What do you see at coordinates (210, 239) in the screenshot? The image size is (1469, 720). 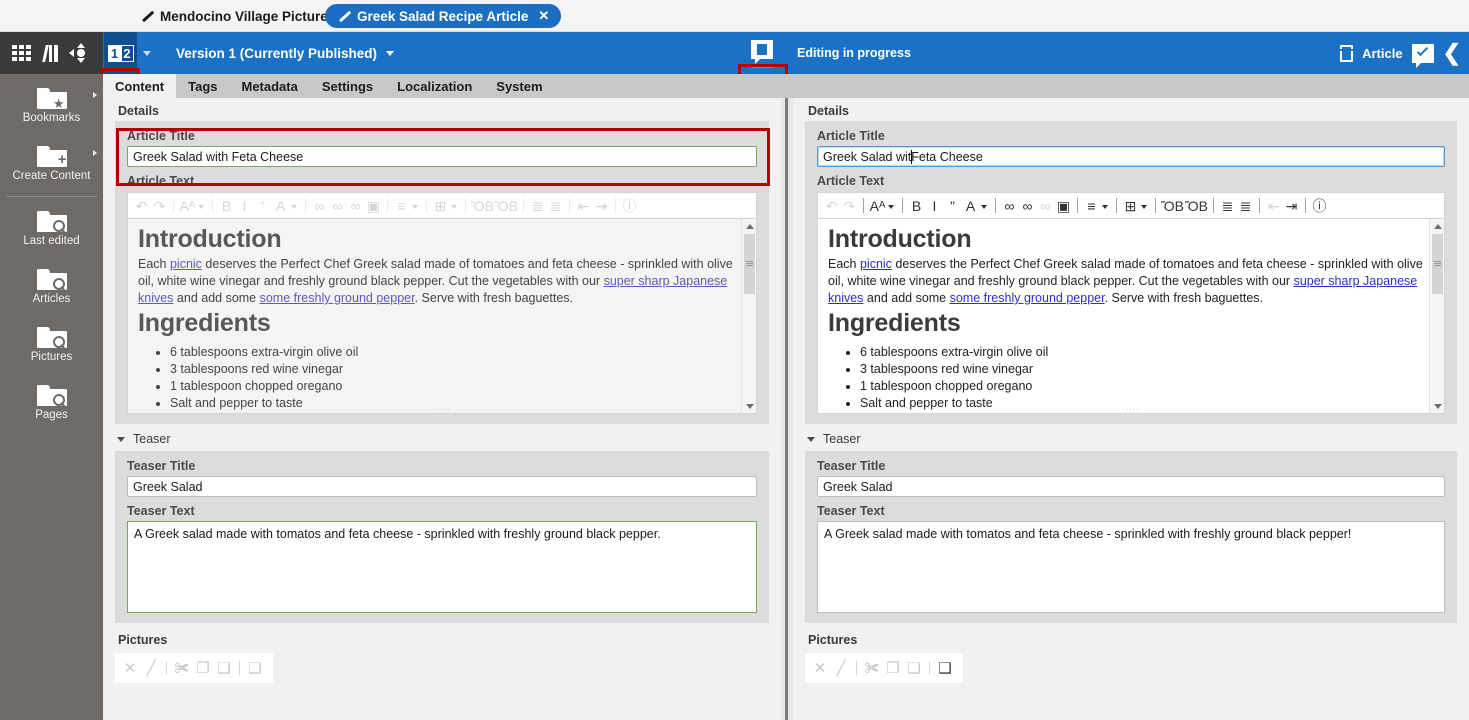 I see `article-heading-introduction: Introduction` at bounding box center [210, 239].